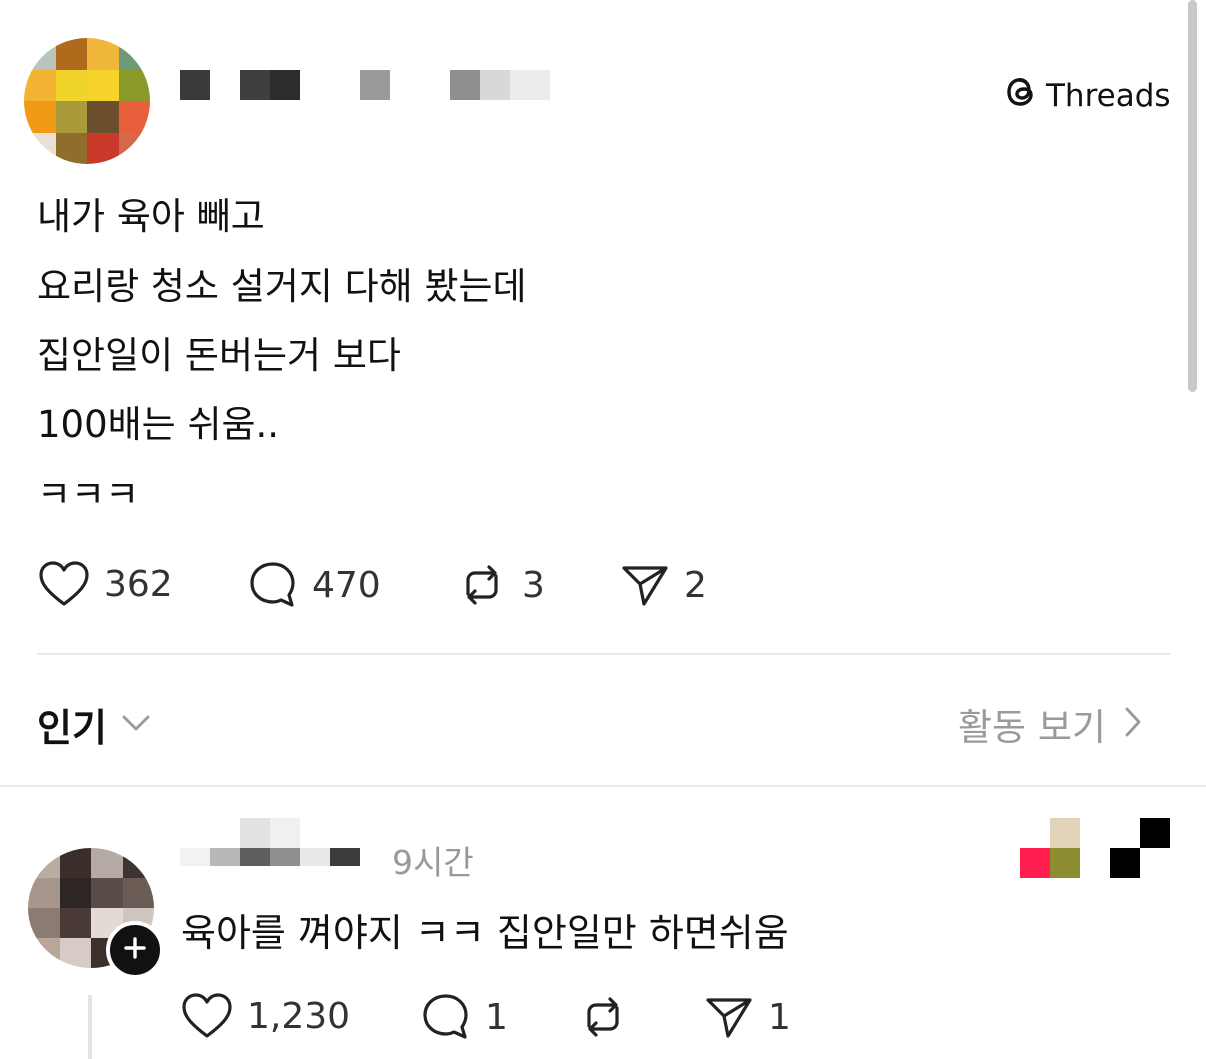 The width and height of the screenshot is (1206, 1059). I want to click on like-count: 362, so click(138, 584).